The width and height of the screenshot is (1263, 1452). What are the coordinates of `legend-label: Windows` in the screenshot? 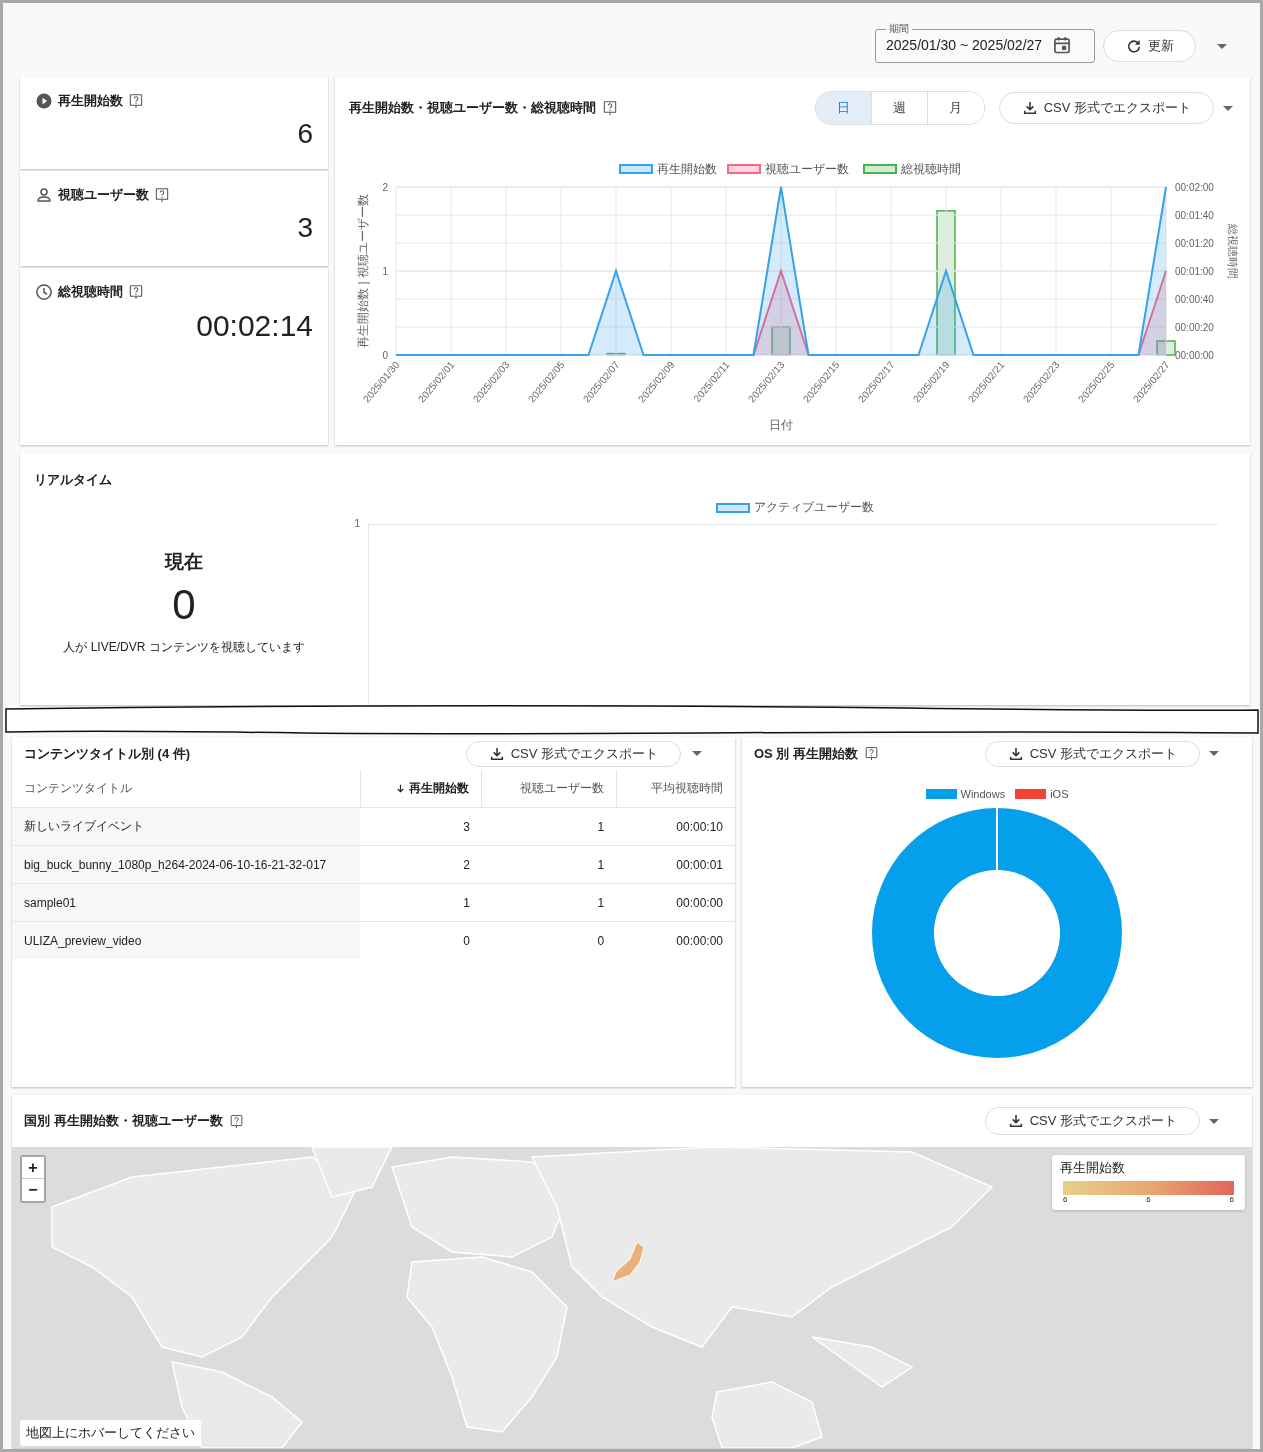 It's located at (983, 794).